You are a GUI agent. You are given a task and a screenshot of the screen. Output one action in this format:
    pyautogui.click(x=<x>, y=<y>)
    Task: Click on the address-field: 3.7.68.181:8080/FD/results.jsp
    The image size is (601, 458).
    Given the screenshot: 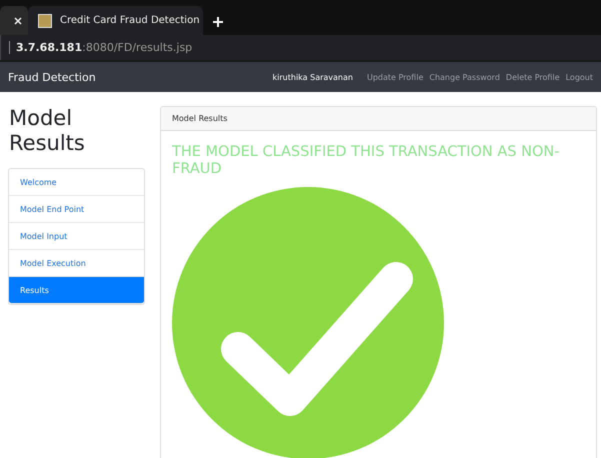 What is the action you would take?
    pyautogui.click(x=100, y=47)
    